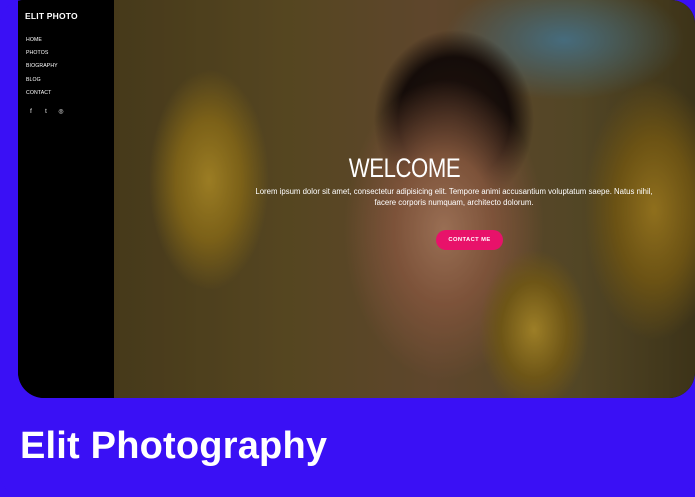  I want to click on nav-item-blog: BLOG, so click(42, 82).